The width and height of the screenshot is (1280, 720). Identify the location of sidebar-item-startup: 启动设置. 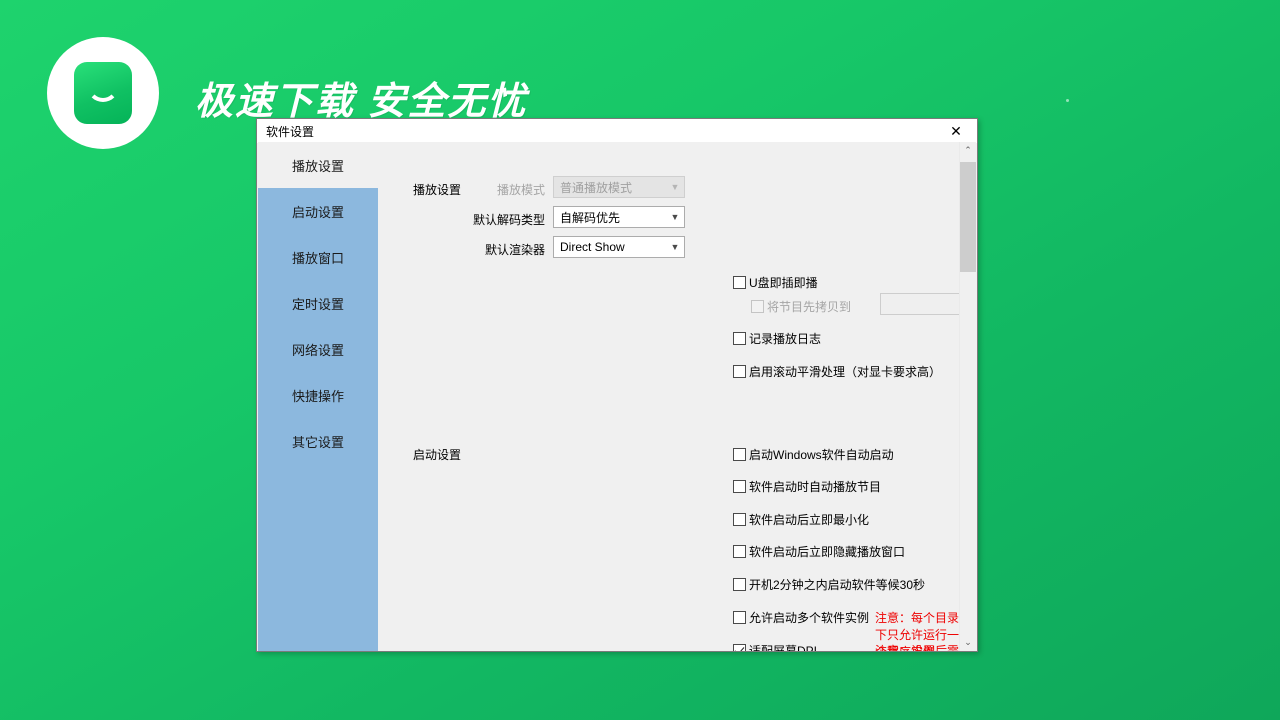
(318, 211).